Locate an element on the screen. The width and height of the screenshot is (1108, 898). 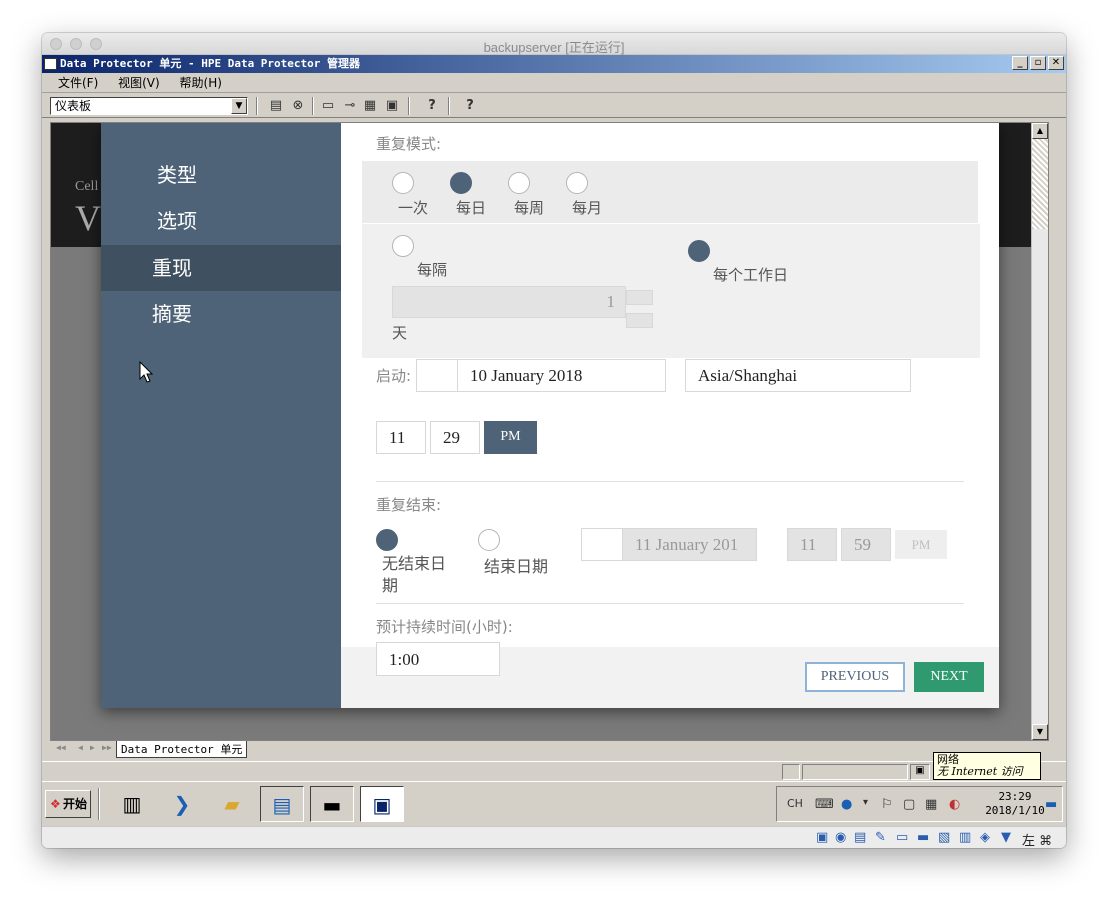
toolbar: 仪表板 ▼ ▤ ⊗ ▭ ⊸ ▦ ▣ ? ? is located at coordinates (554, 106).